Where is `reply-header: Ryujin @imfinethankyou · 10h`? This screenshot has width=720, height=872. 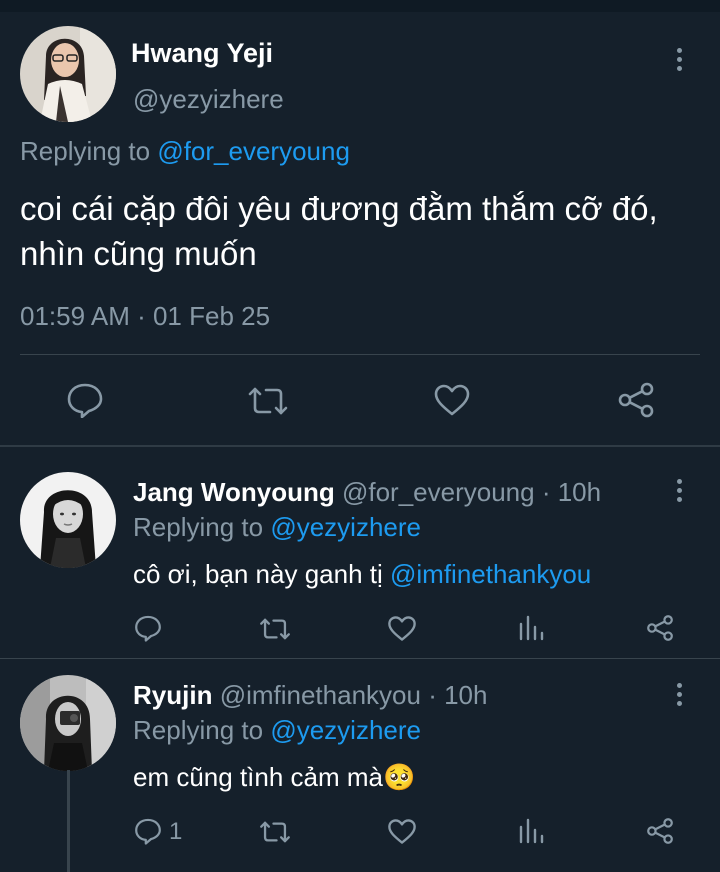 reply-header: Ryujin @imfinethankyou · 10h is located at coordinates (310, 695).